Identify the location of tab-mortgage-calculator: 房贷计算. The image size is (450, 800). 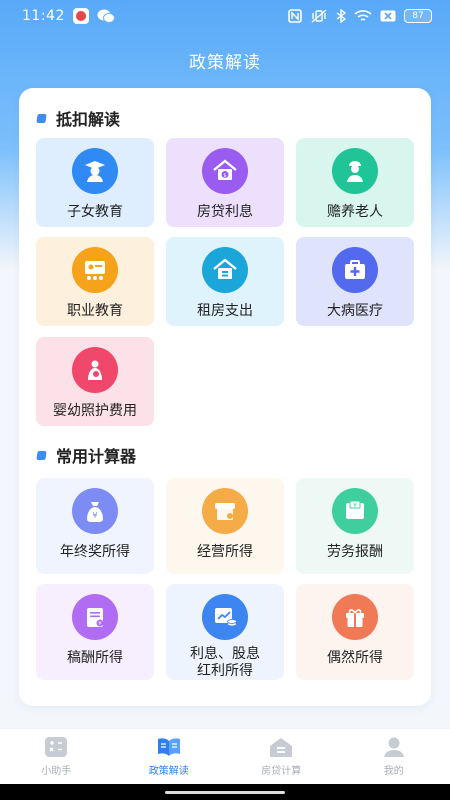
(281, 756).